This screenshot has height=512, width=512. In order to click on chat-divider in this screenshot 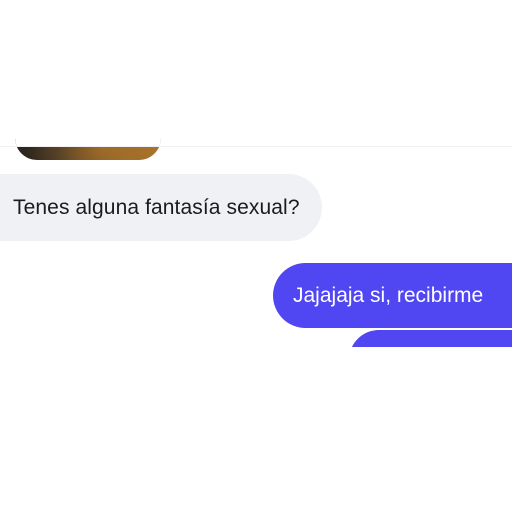, I will do `click(256, 146)`.